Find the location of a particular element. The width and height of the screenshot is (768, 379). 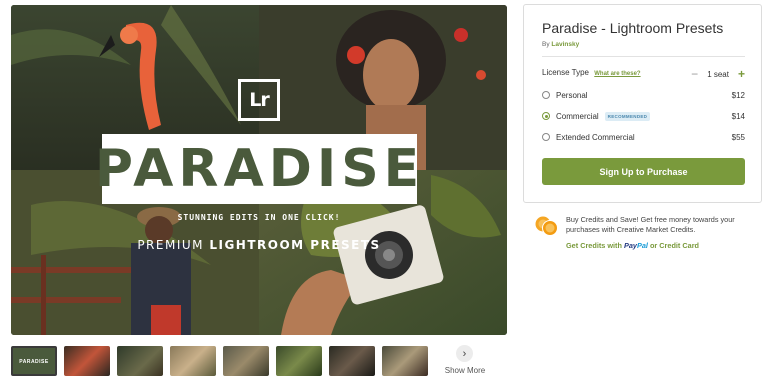

seat-count: 1 seat is located at coordinates (718, 74).